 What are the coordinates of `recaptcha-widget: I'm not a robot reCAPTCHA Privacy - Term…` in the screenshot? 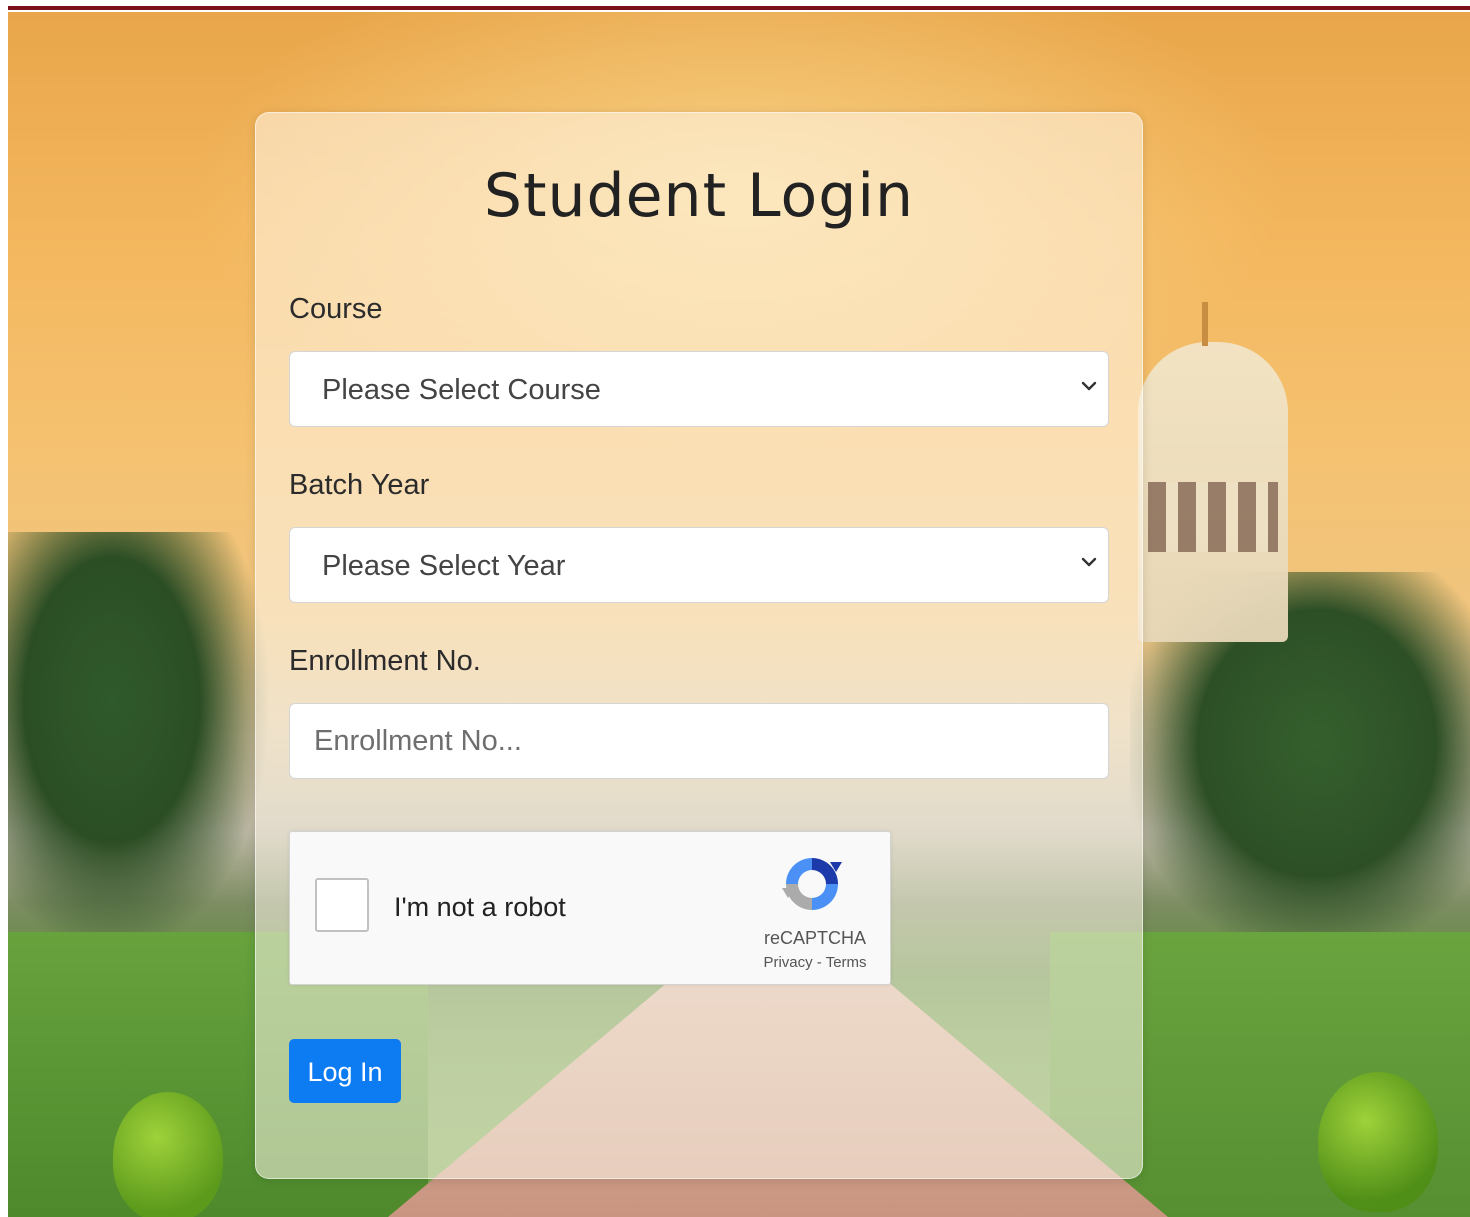 It's located at (590, 908).